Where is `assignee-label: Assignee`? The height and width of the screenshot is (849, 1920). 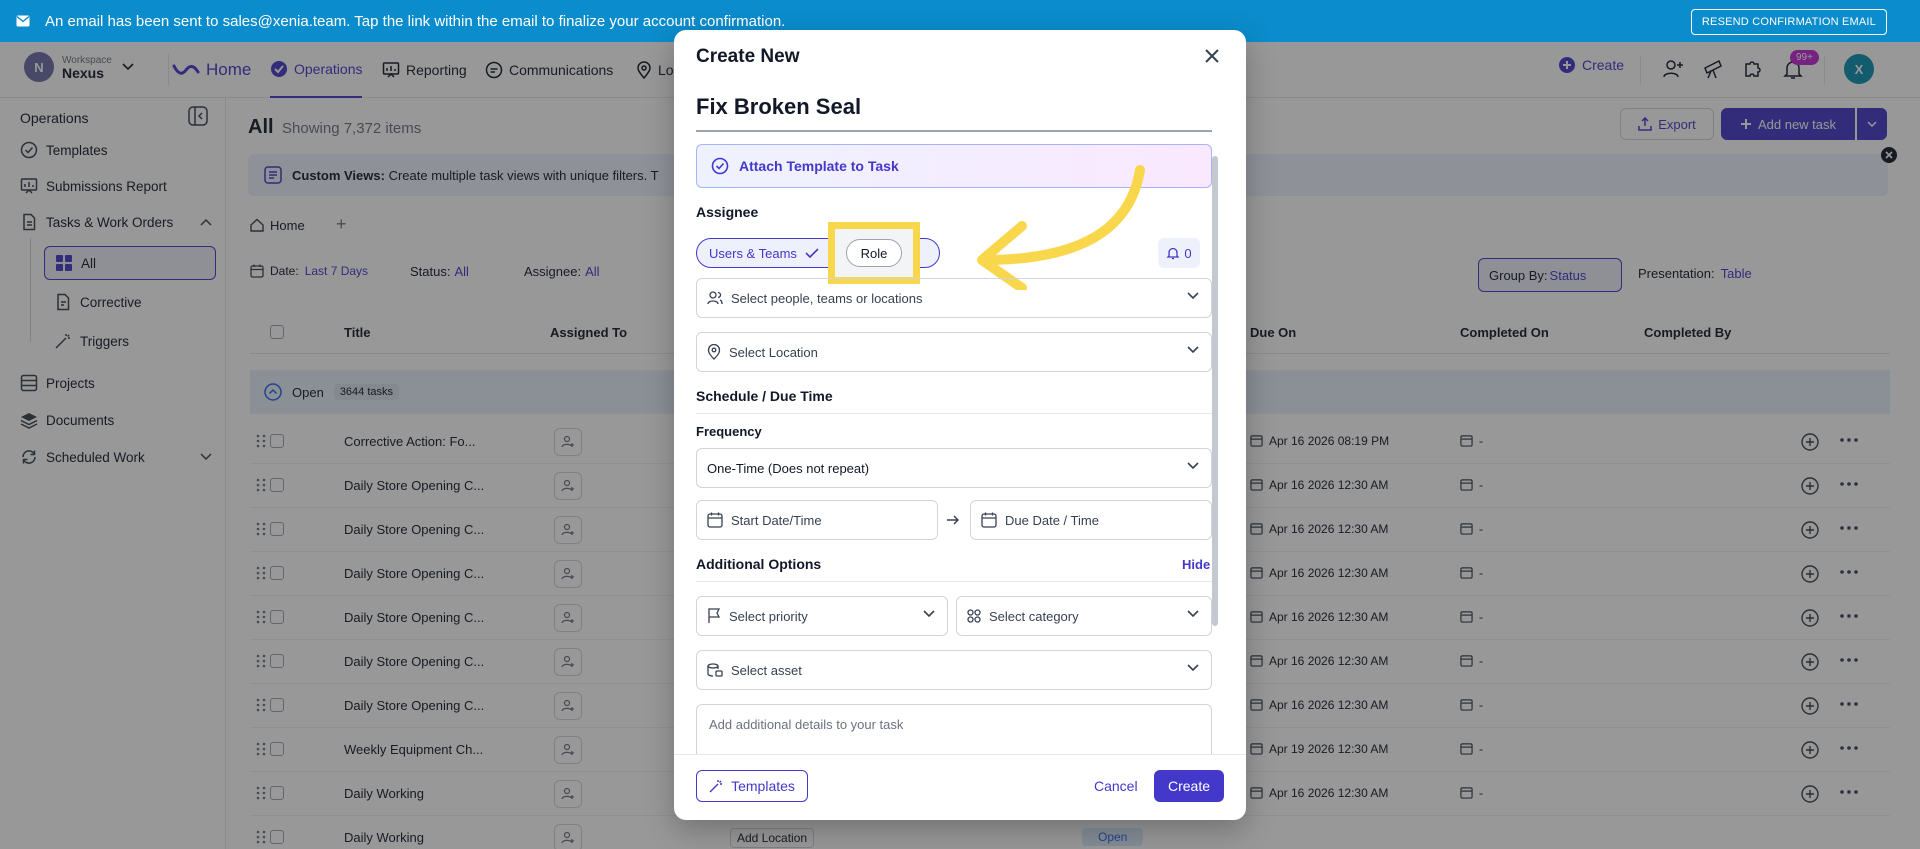 assignee-label: Assignee is located at coordinates (727, 212).